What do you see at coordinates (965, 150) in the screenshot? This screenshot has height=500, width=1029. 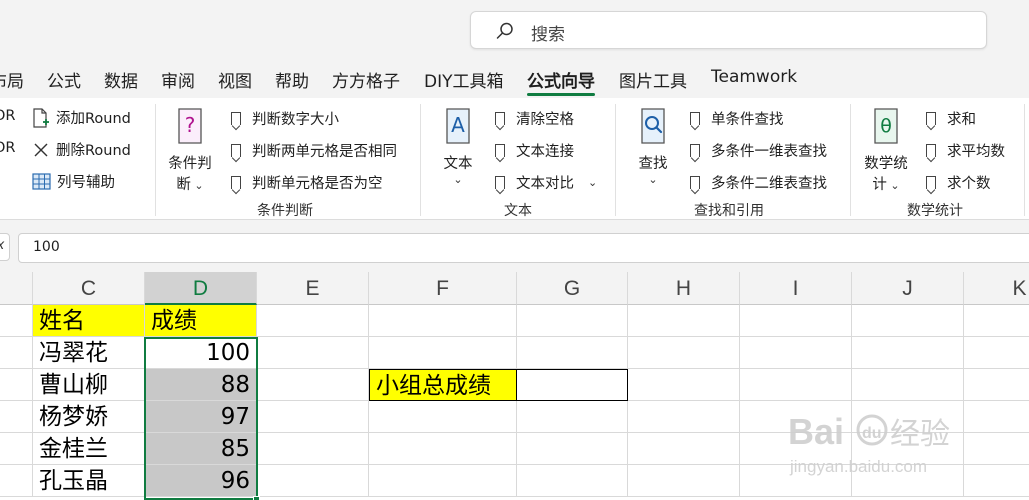 I see `average-button: 求平均数` at bounding box center [965, 150].